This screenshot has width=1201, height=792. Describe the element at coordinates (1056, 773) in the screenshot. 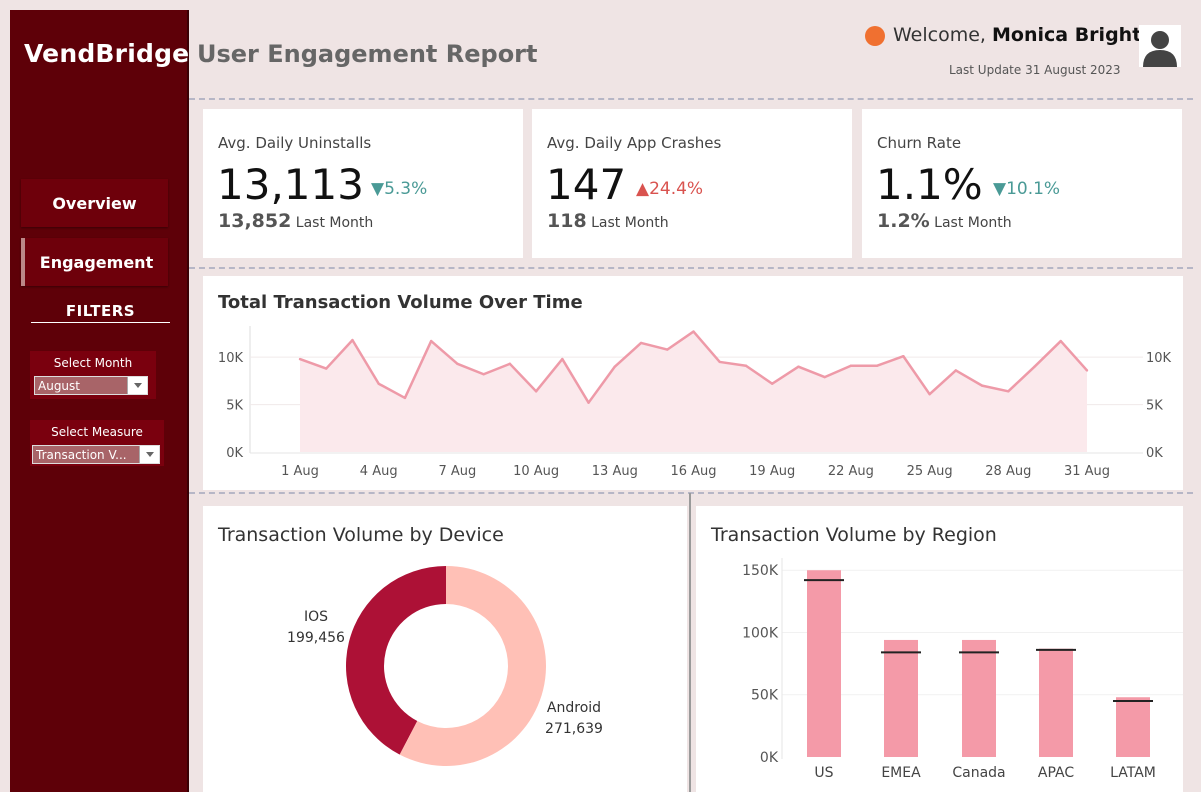

I see `x-tick-label: APAC` at that location.